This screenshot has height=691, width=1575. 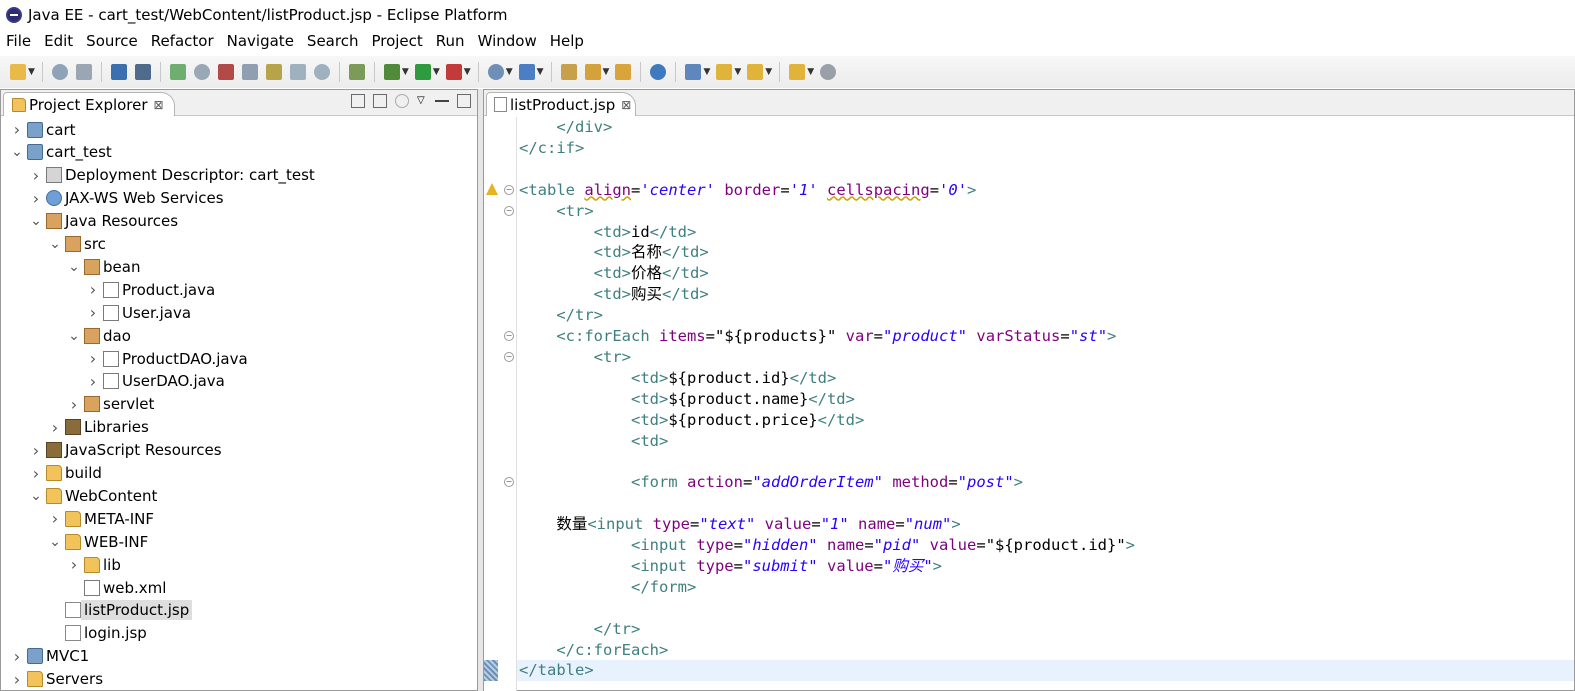 I want to click on open-task-icon, so click(x=592, y=72).